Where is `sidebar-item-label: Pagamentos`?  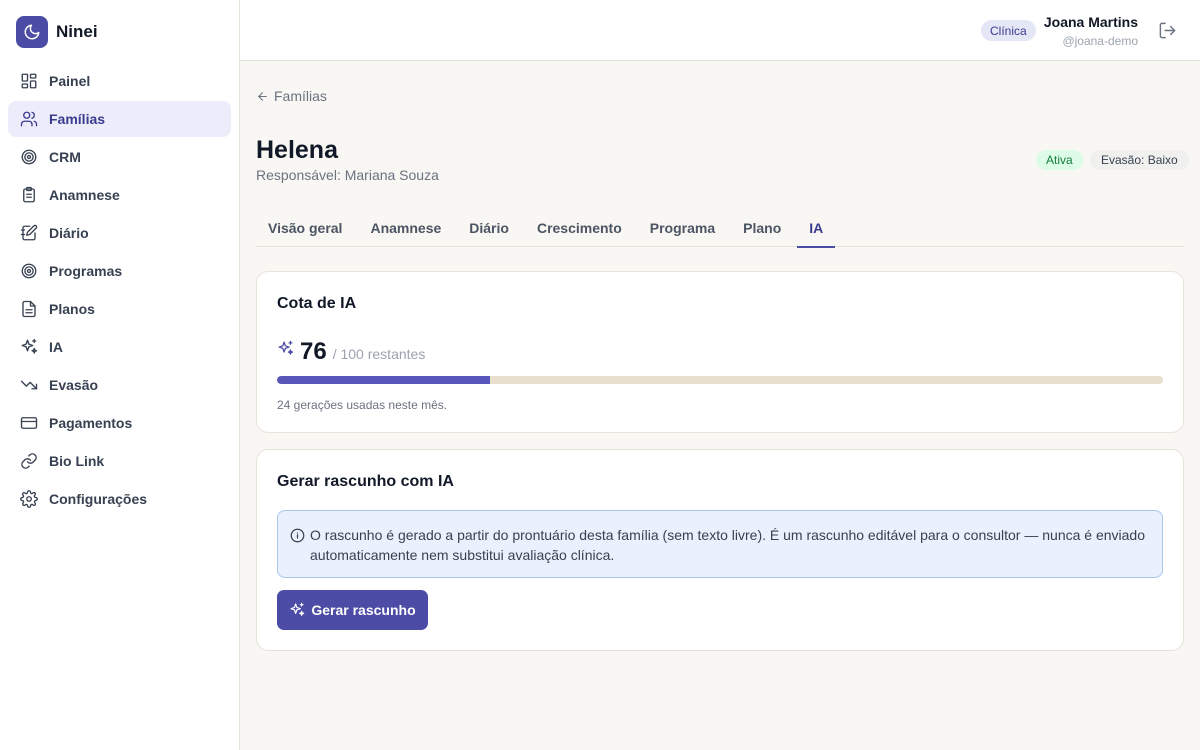 sidebar-item-label: Pagamentos is located at coordinates (91, 423).